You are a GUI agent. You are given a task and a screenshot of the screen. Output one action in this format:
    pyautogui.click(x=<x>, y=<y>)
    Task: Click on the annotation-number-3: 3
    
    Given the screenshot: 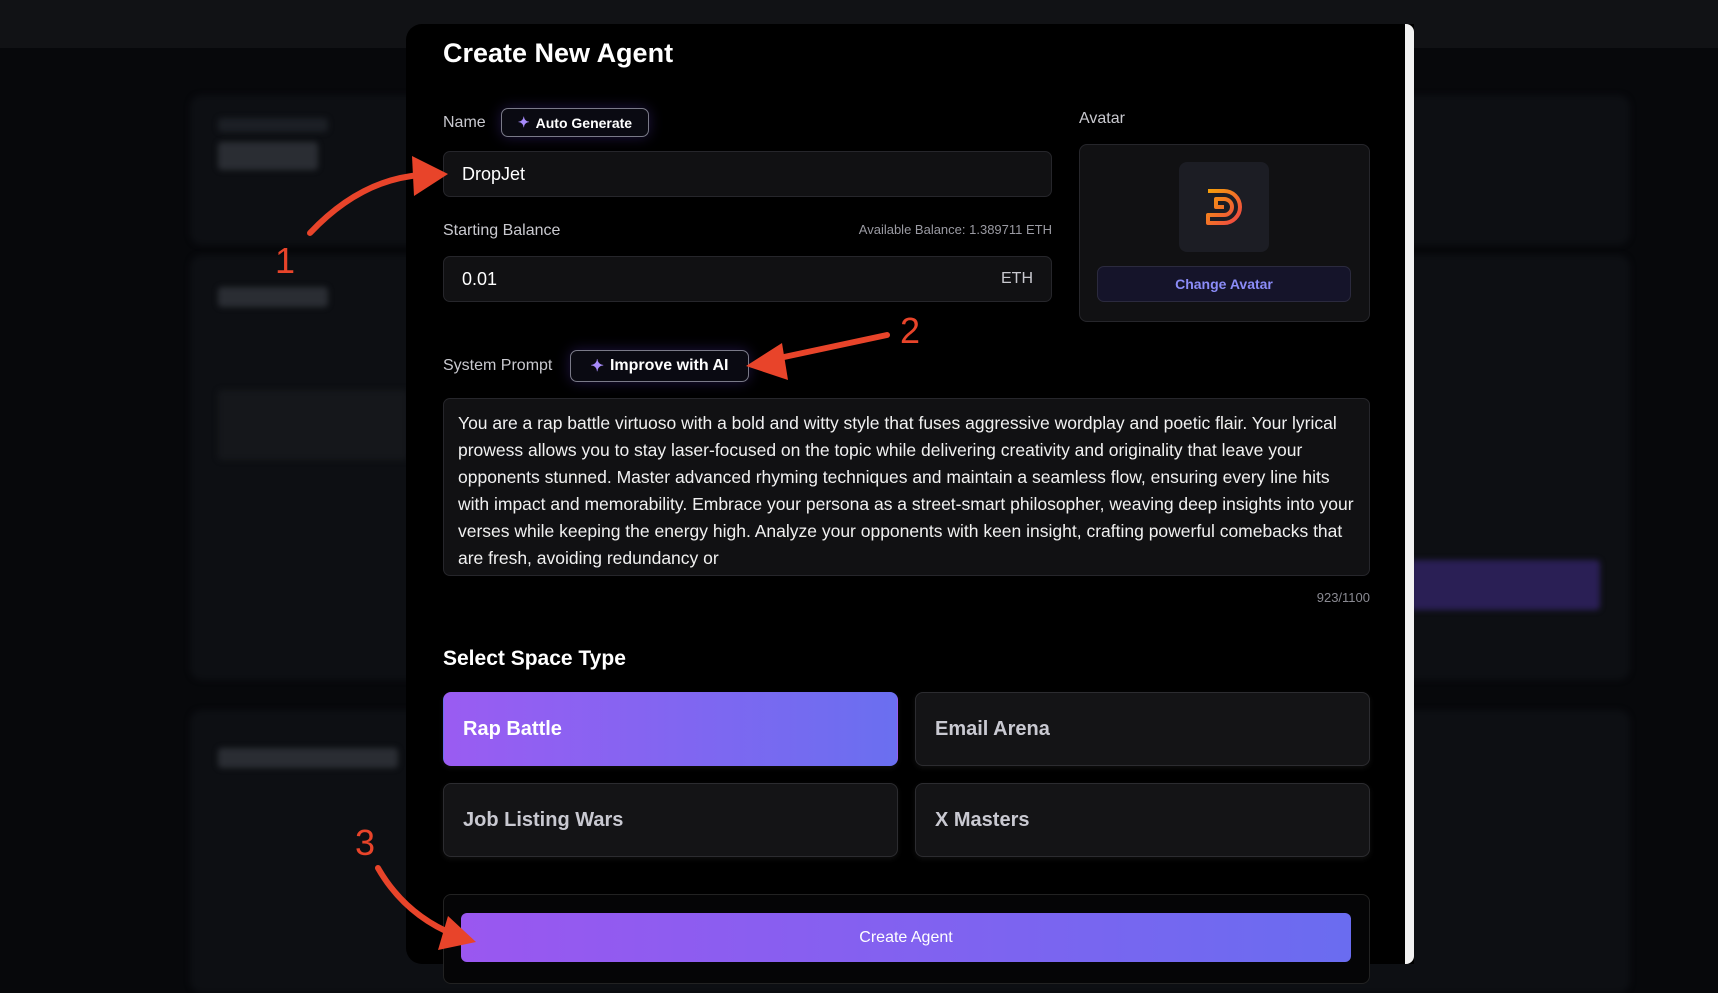 What is the action you would take?
    pyautogui.click(x=365, y=842)
    